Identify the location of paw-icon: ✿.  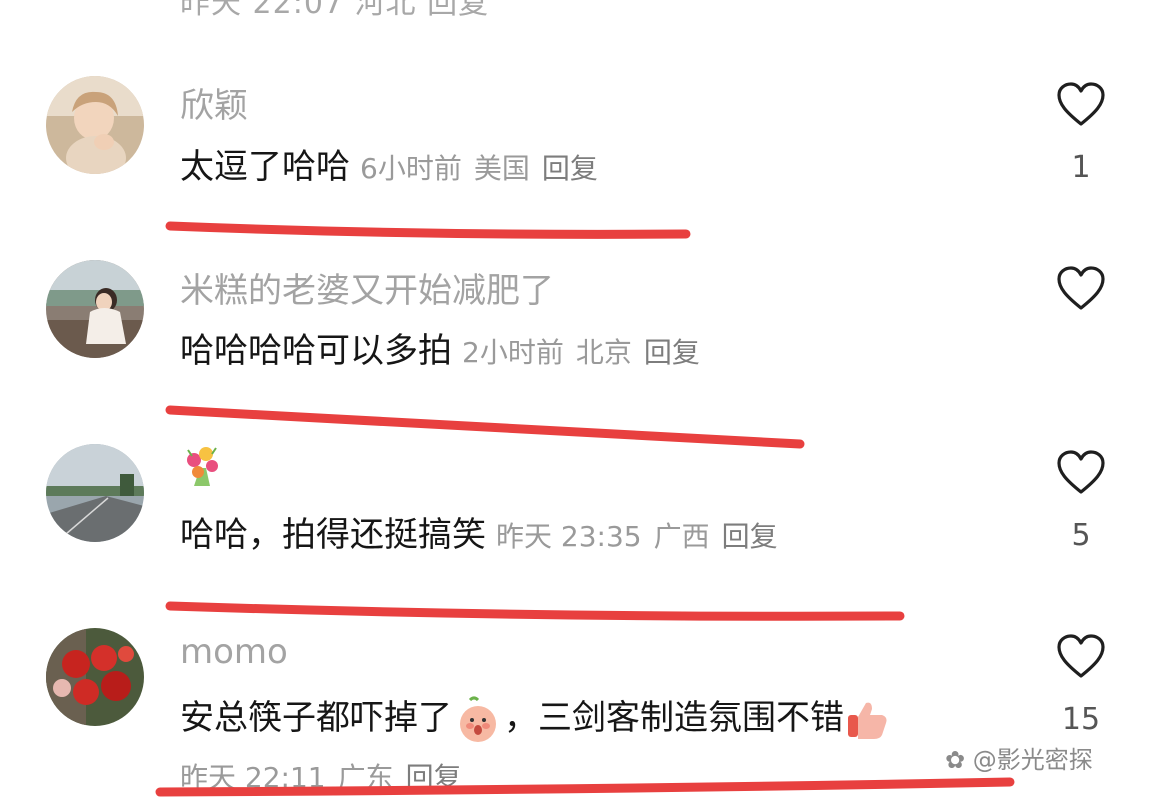
(955, 760).